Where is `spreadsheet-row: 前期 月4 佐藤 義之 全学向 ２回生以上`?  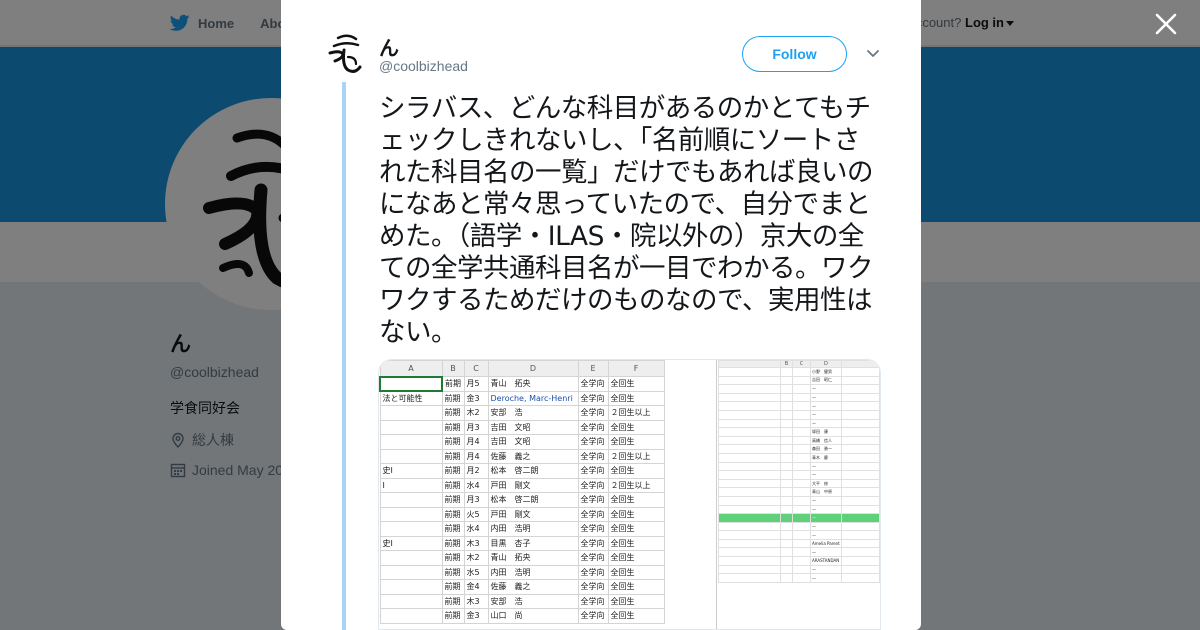
spreadsheet-row: 前期 月4 佐藤 義之 全学向 ２回生以上 is located at coordinates (522, 456).